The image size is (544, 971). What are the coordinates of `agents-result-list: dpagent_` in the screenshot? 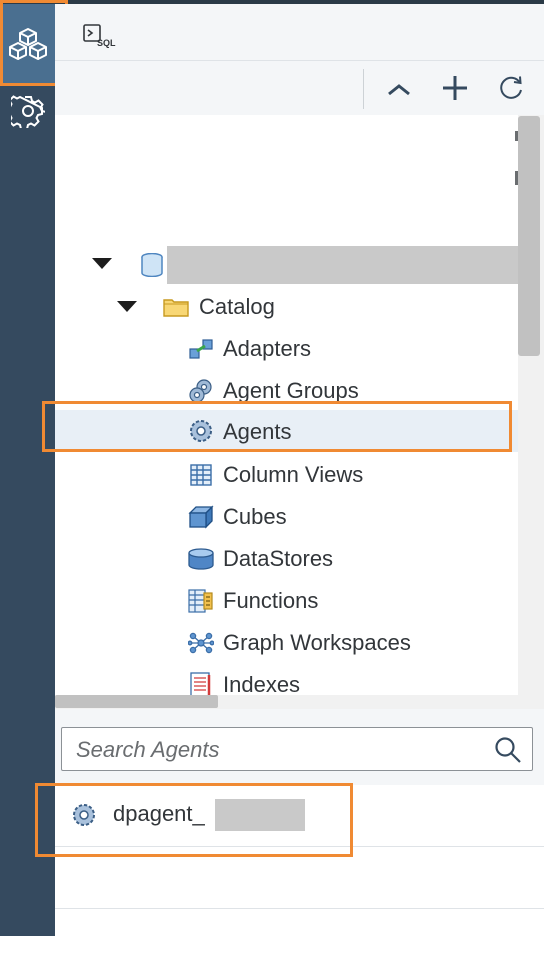 It's located at (299, 860).